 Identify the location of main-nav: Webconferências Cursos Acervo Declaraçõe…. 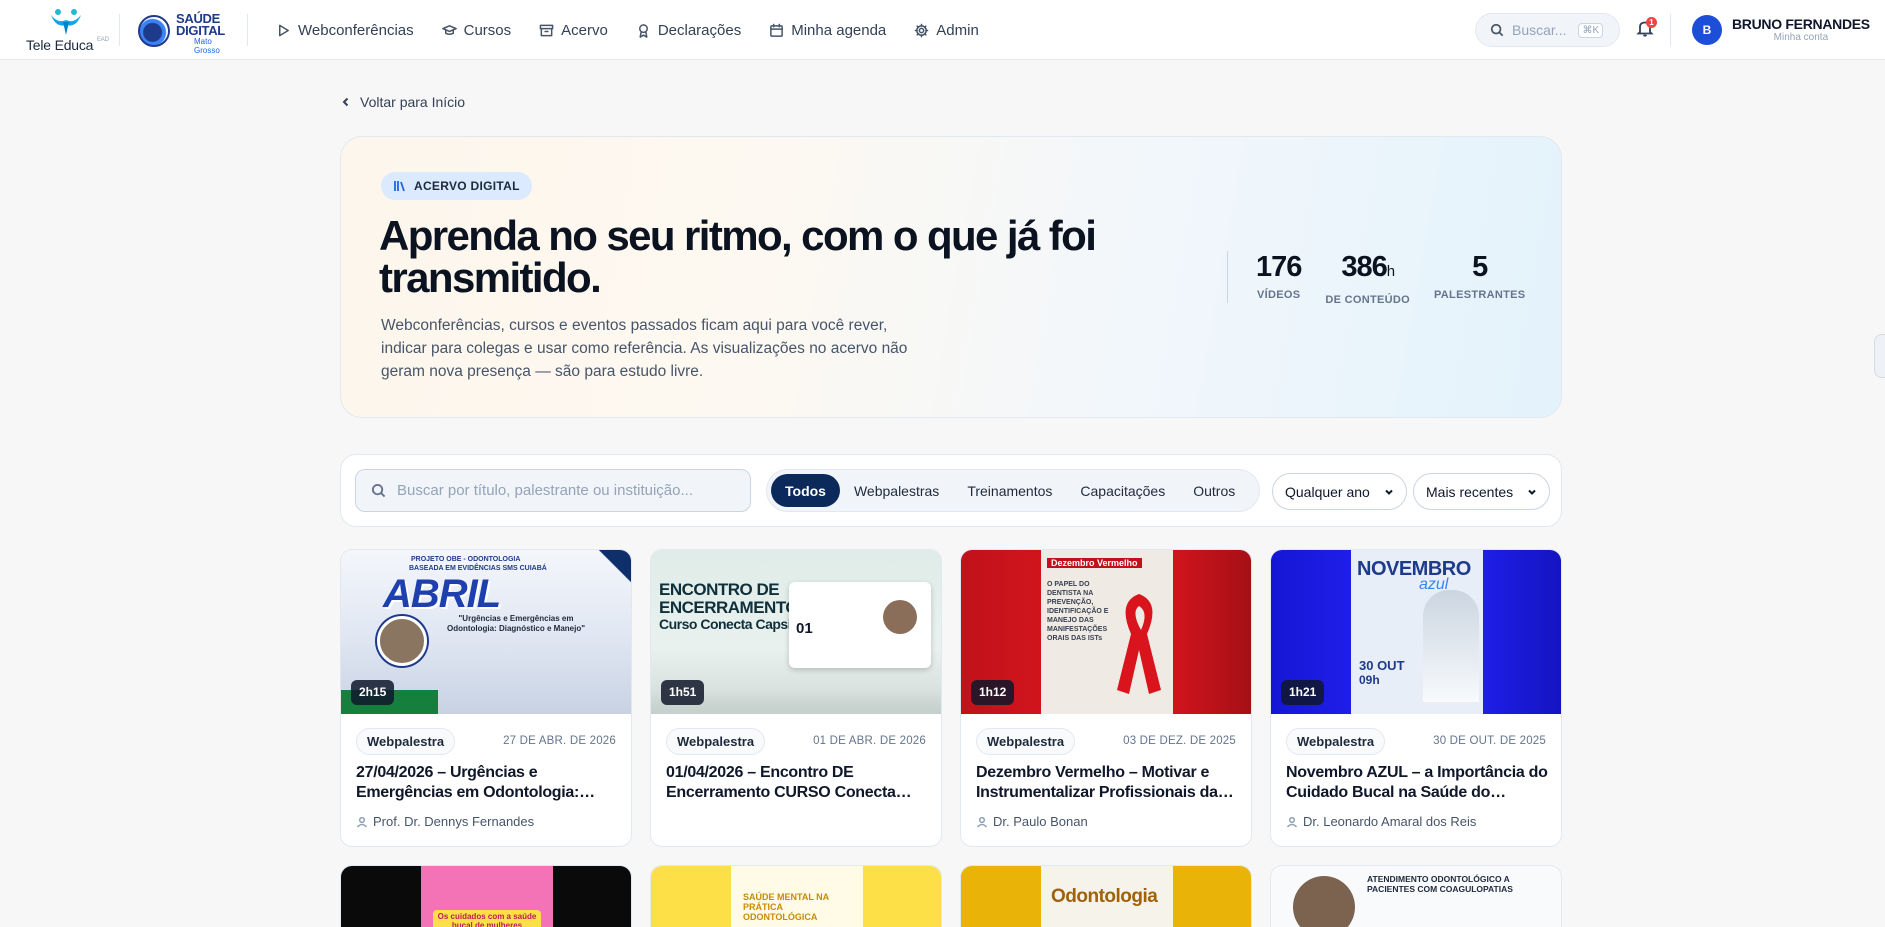
(627, 30).